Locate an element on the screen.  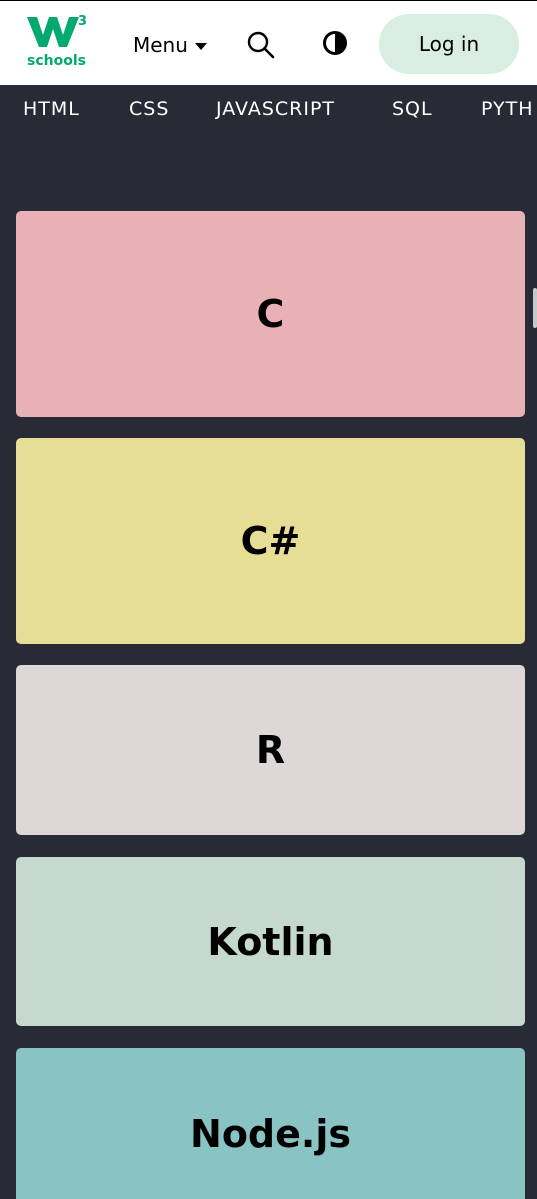
nav-item-javascript: JAVASCRIPT is located at coordinates (275, 109).